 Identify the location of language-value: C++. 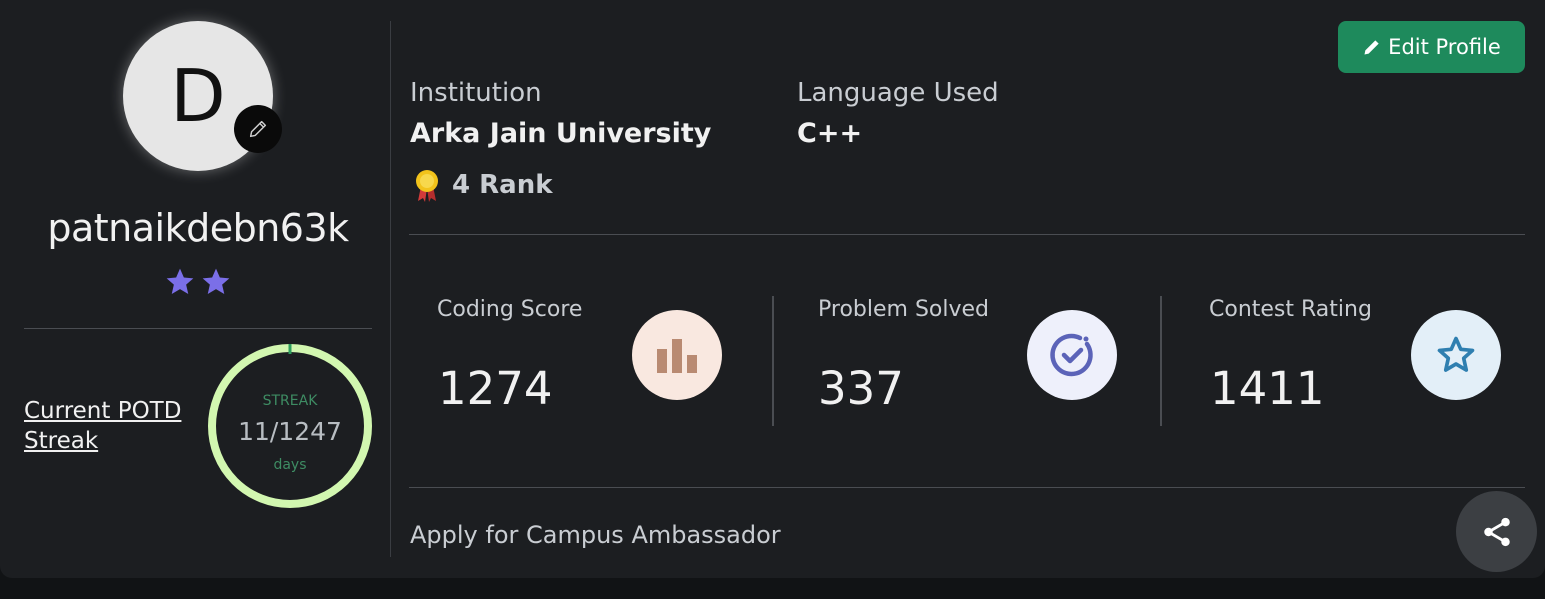
(830, 133).